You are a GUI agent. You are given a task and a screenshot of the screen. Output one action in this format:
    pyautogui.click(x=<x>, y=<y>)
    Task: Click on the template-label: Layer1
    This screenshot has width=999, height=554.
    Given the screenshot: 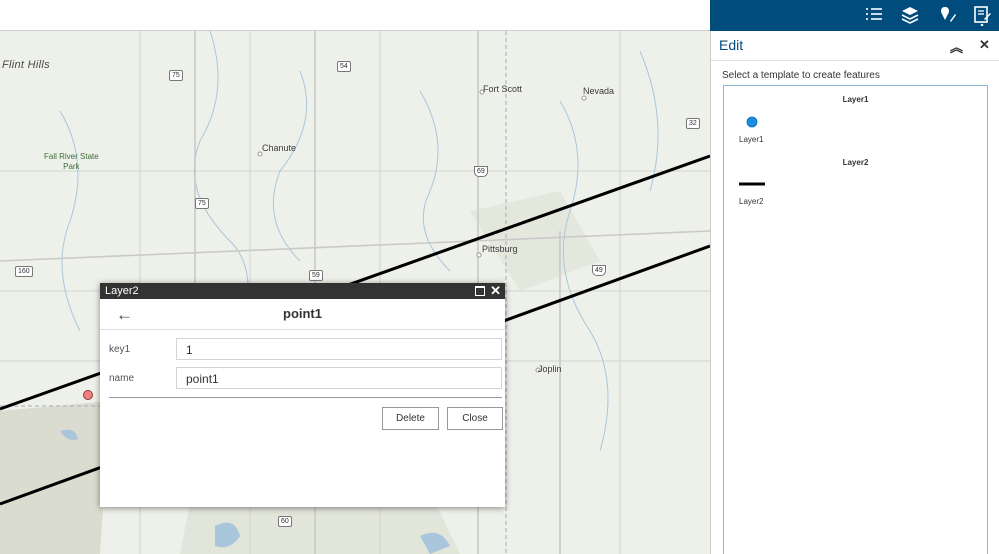 What is the action you would take?
    pyautogui.click(x=751, y=139)
    